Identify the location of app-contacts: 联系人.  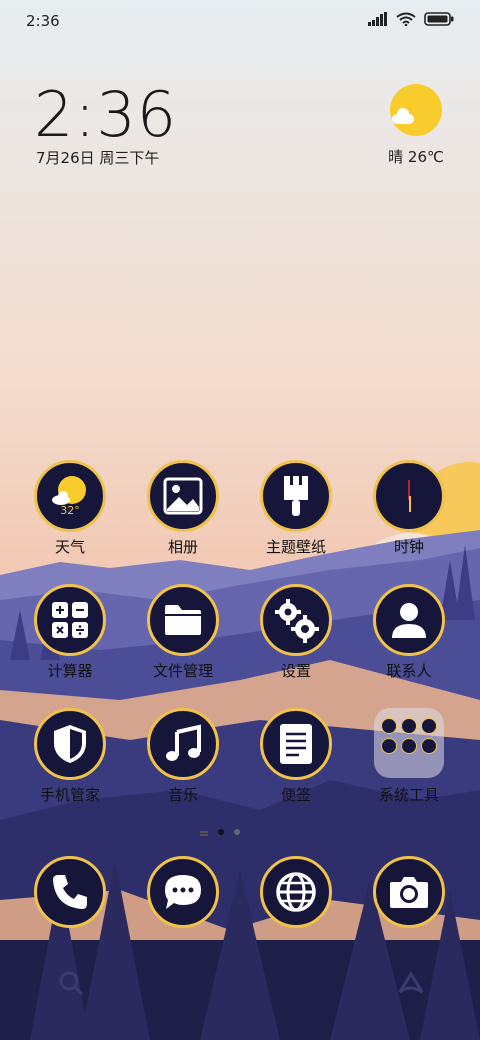
(409, 632).